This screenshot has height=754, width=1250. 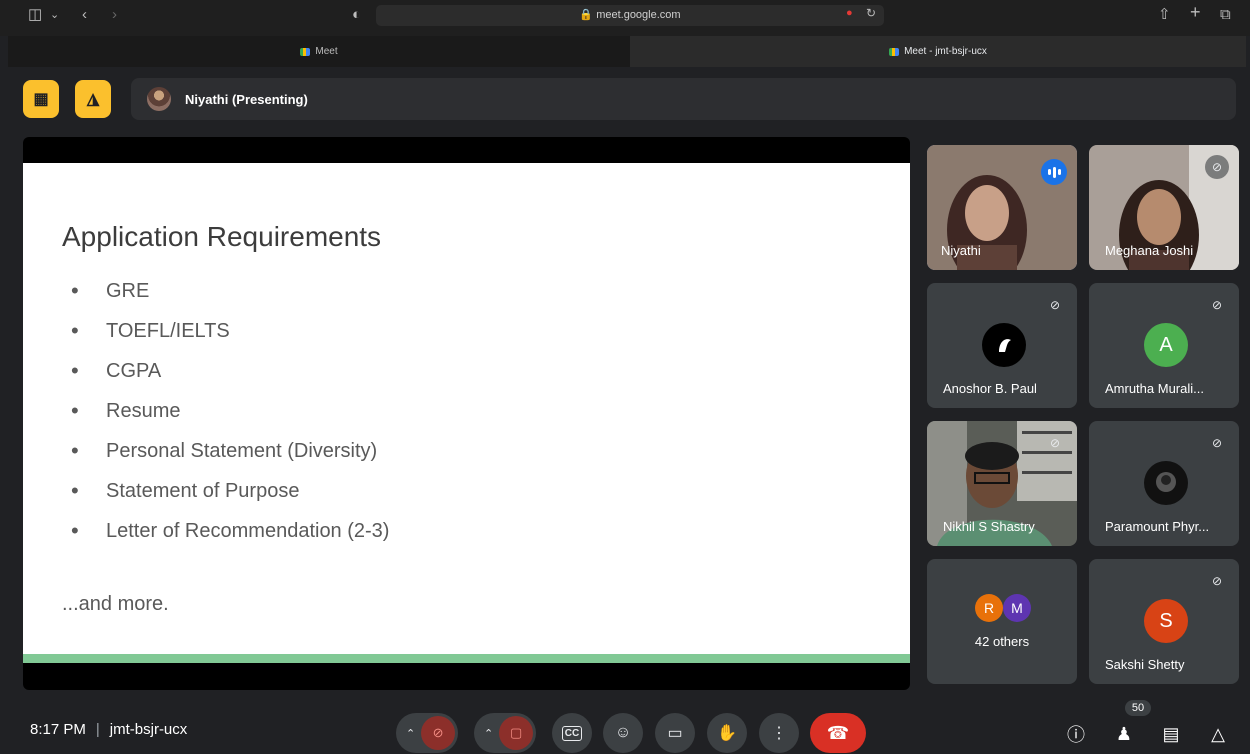 I want to click on reactions-button: ☺, so click(x=623, y=733).